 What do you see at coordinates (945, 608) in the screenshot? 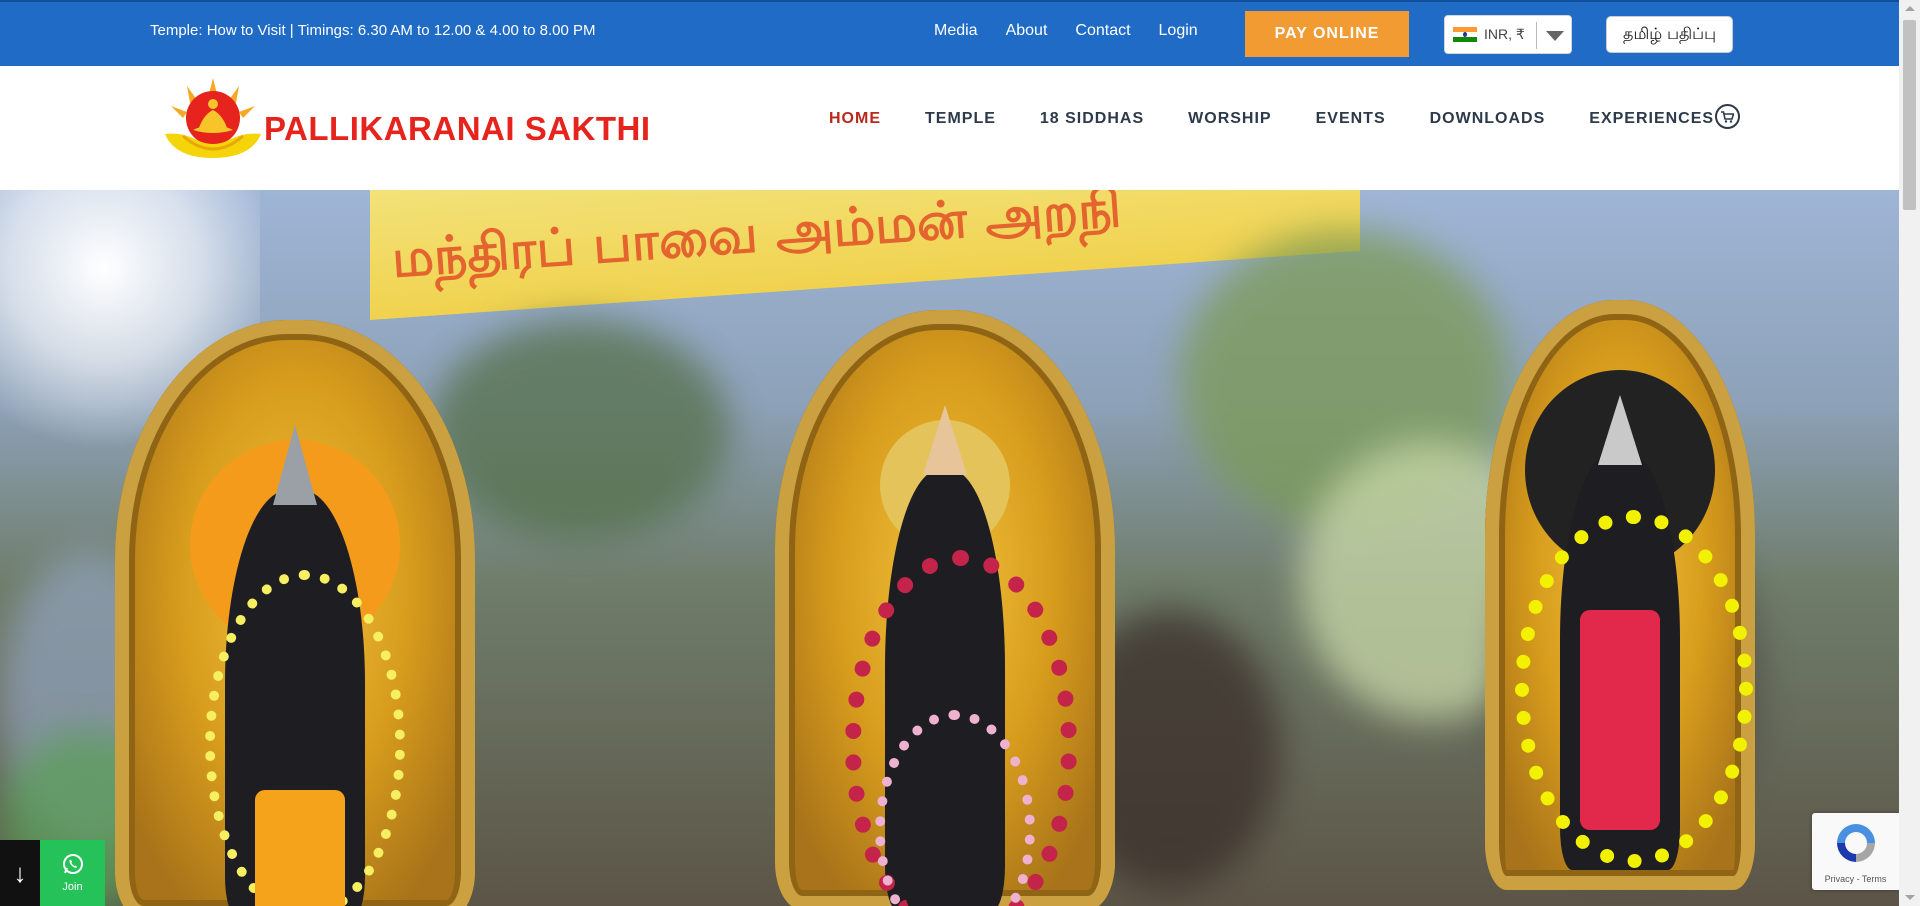
I see `deity-center` at bounding box center [945, 608].